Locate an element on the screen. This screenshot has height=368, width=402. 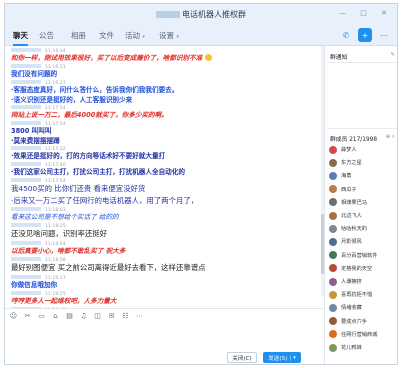
member-item: 相煤果巴马 is located at coordinates (363, 202).